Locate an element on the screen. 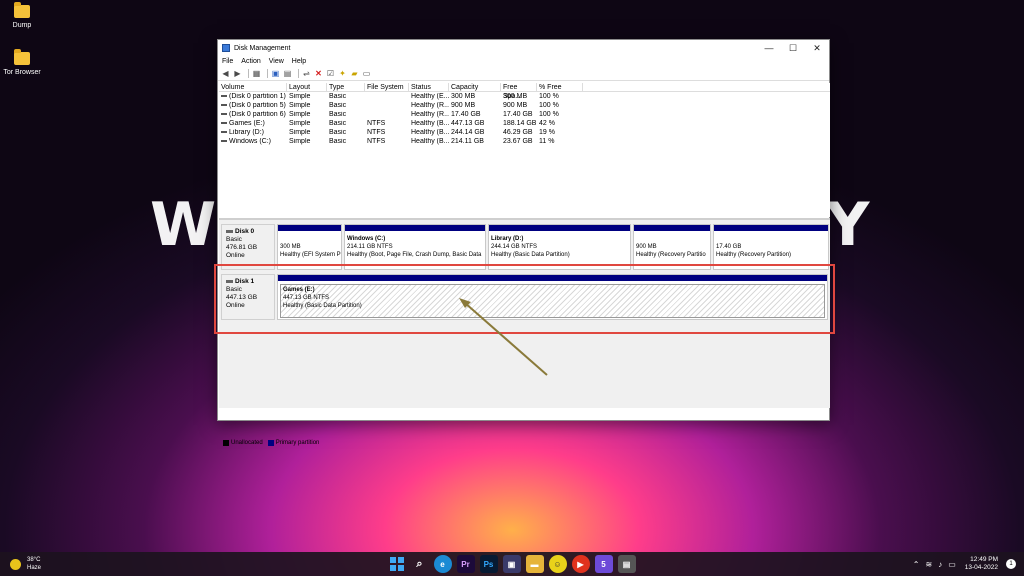 This screenshot has height=576, width=1024. time: 12:49 PM is located at coordinates (984, 559).